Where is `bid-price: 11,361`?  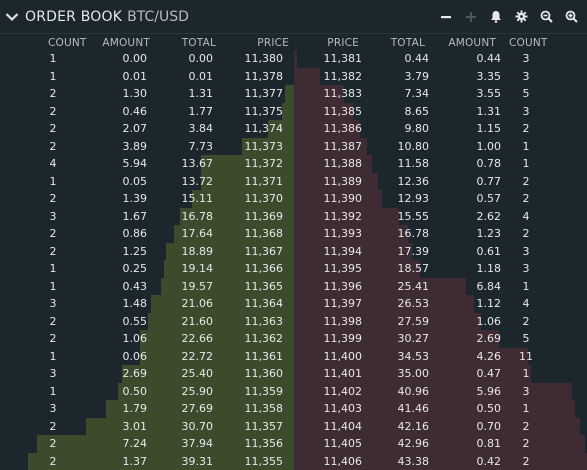
bid-price: 11,361 is located at coordinates (264, 357).